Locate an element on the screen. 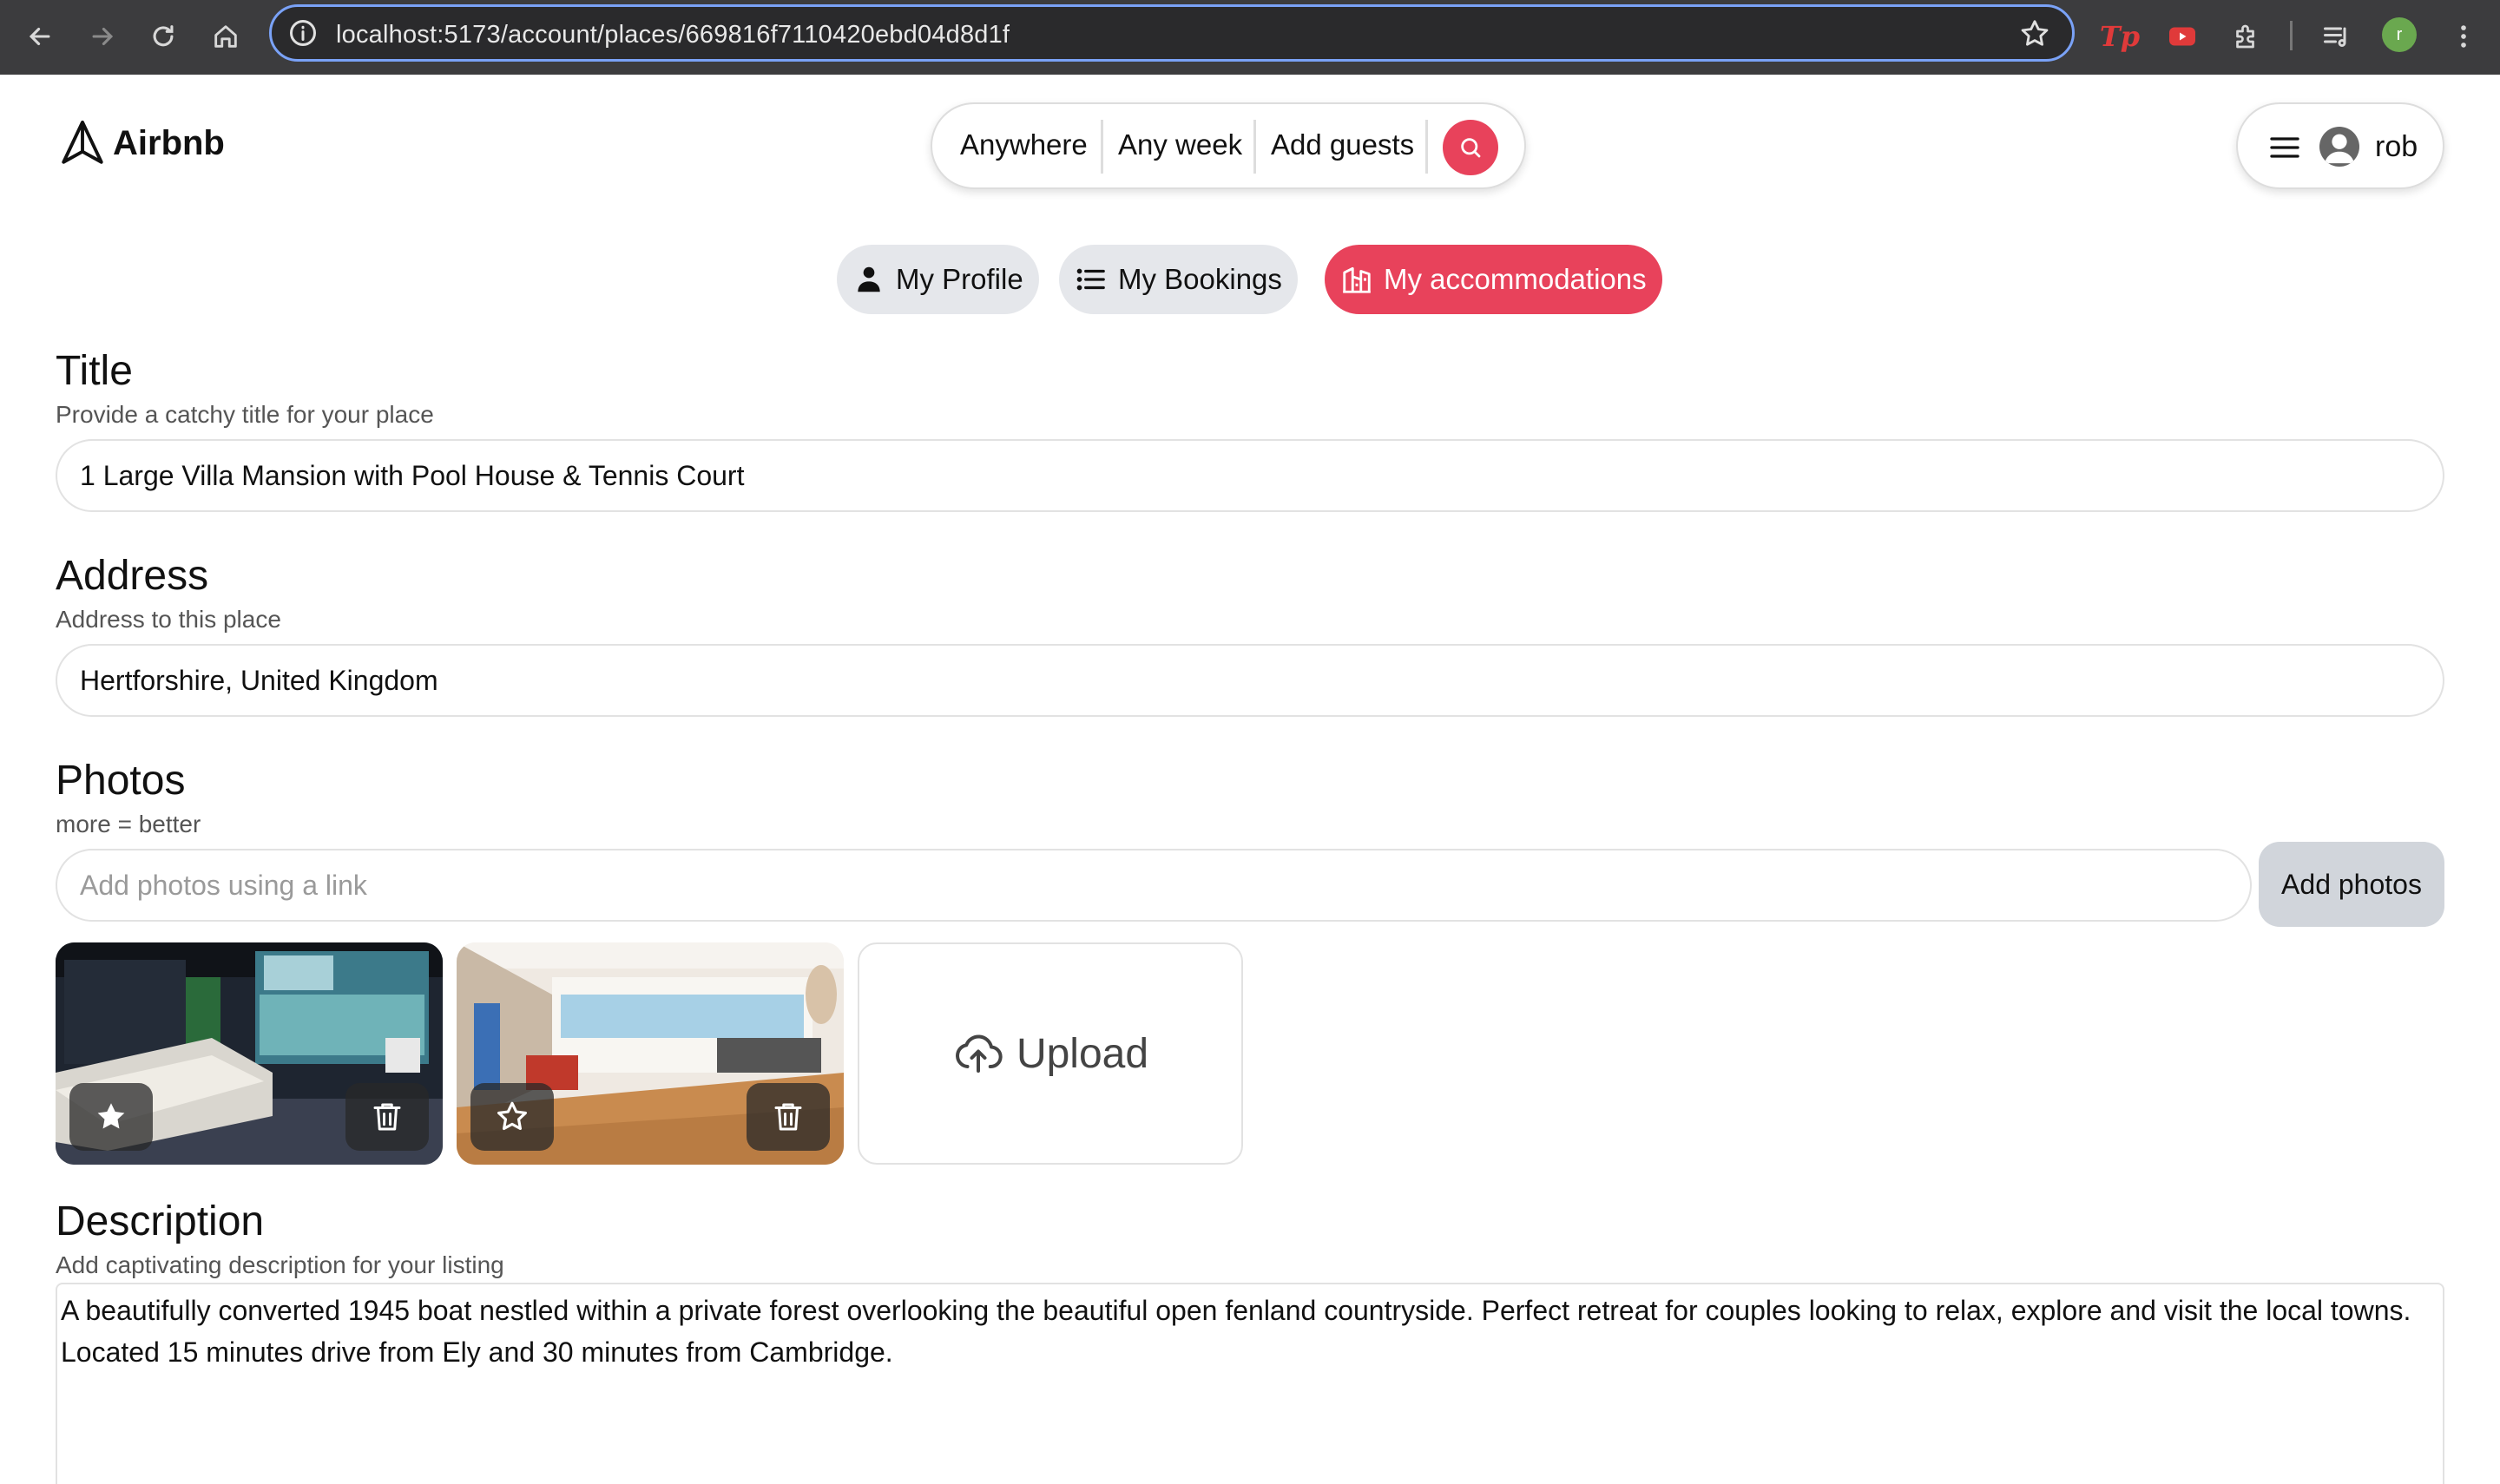  home-icon is located at coordinates (226, 37).